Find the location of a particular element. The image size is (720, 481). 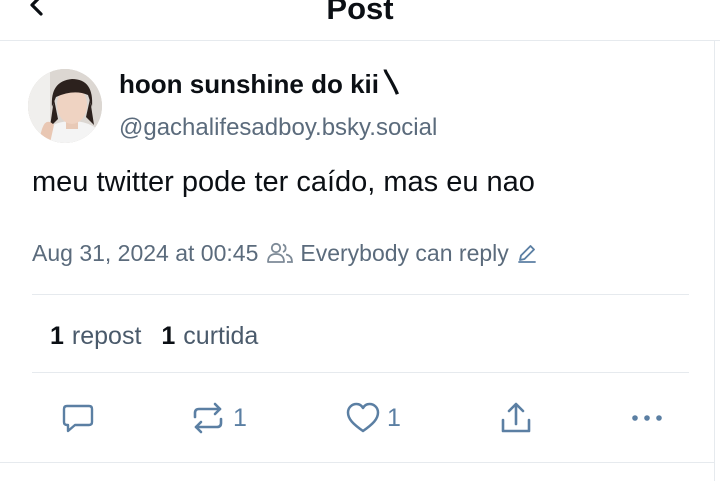

more-icon is located at coordinates (647, 418).